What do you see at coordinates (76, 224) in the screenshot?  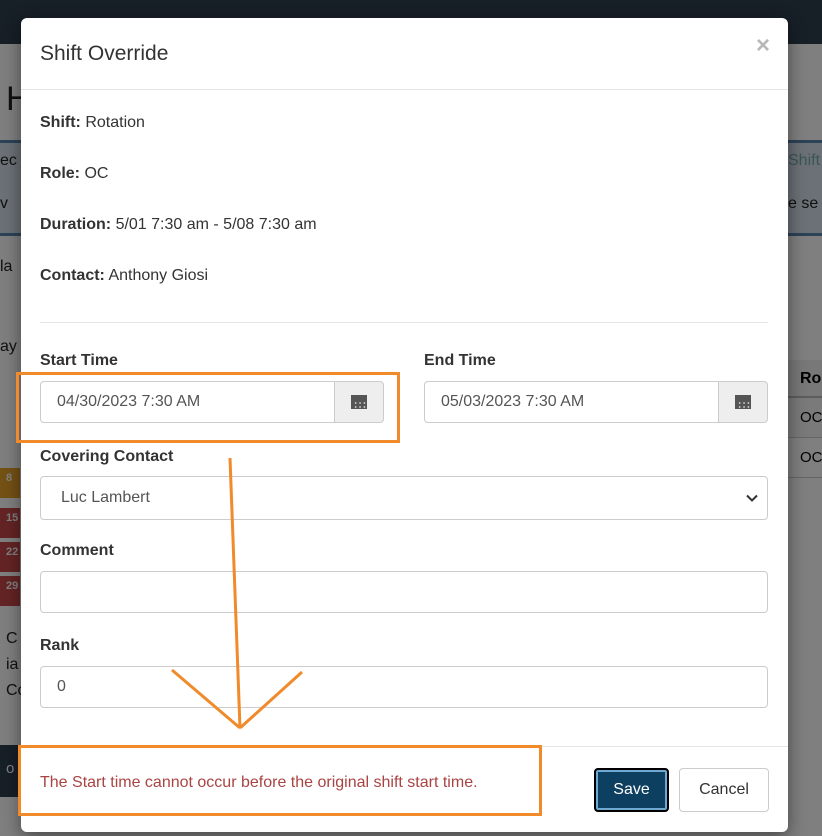 I see `info-label: Duration:` at bounding box center [76, 224].